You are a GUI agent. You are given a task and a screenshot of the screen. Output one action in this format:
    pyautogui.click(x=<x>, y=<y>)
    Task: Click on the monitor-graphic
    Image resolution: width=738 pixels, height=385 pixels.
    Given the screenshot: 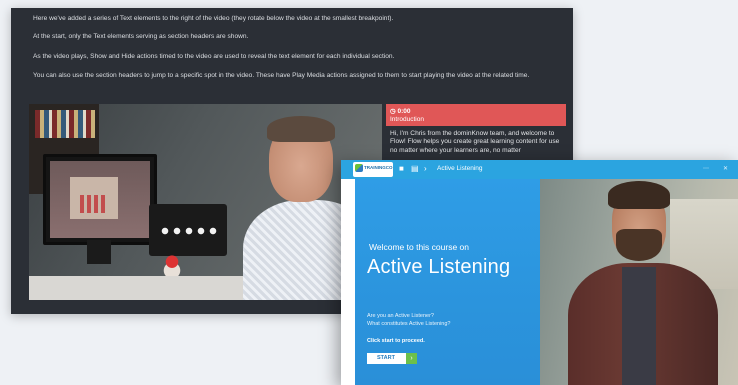 What is the action you would take?
    pyautogui.click(x=100, y=199)
    